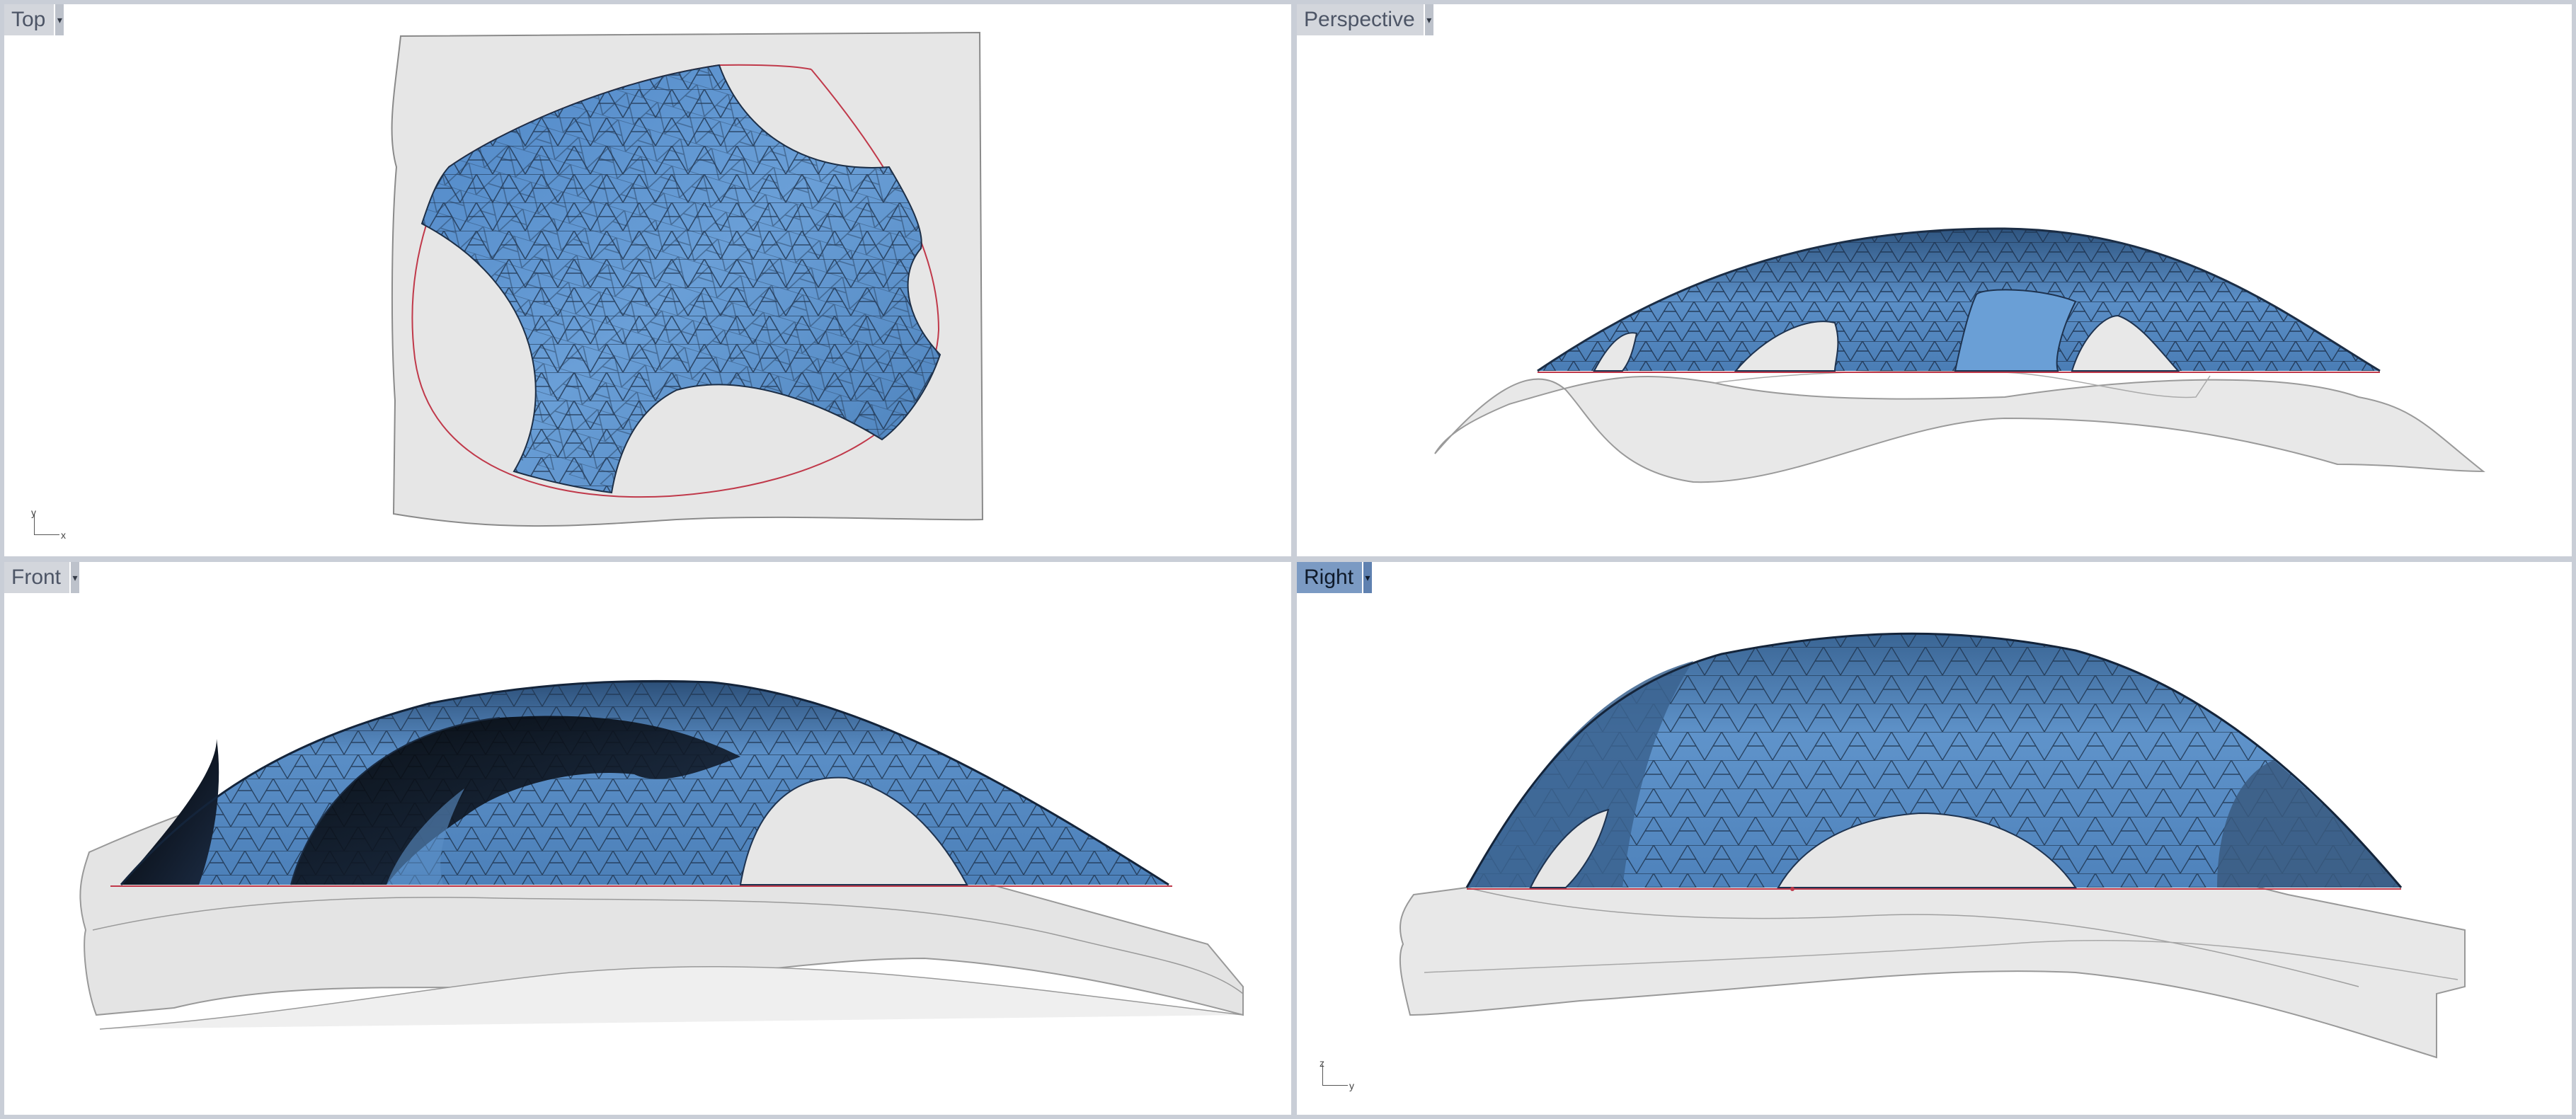  Describe the element at coordinates (37, 577) in the screenshot. I see `viewport-label-front: Front` at that location.